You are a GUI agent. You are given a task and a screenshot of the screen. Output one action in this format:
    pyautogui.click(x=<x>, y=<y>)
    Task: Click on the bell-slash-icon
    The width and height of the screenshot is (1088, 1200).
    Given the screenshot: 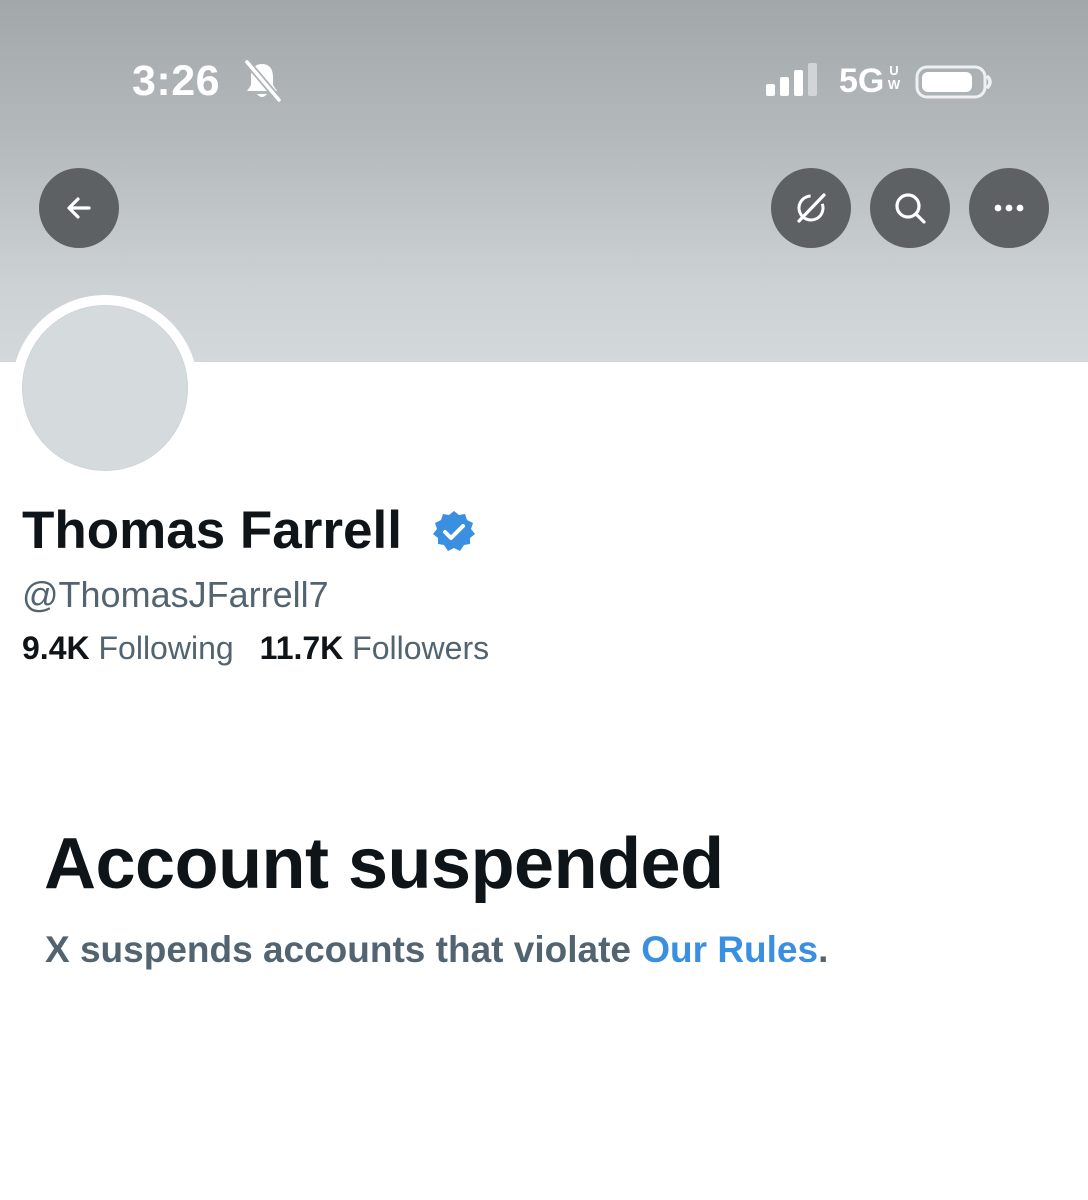 What is the action you would take?
    pyautogui.click(x=263, y=80)
    